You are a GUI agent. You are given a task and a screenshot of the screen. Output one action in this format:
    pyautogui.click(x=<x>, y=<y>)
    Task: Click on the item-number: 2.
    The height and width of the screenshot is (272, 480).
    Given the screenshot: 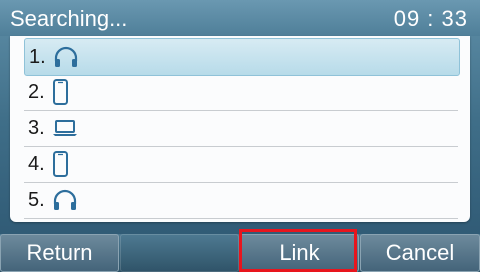 What is the action you would take?
    pyautogui.click(x=36, y=91)
    